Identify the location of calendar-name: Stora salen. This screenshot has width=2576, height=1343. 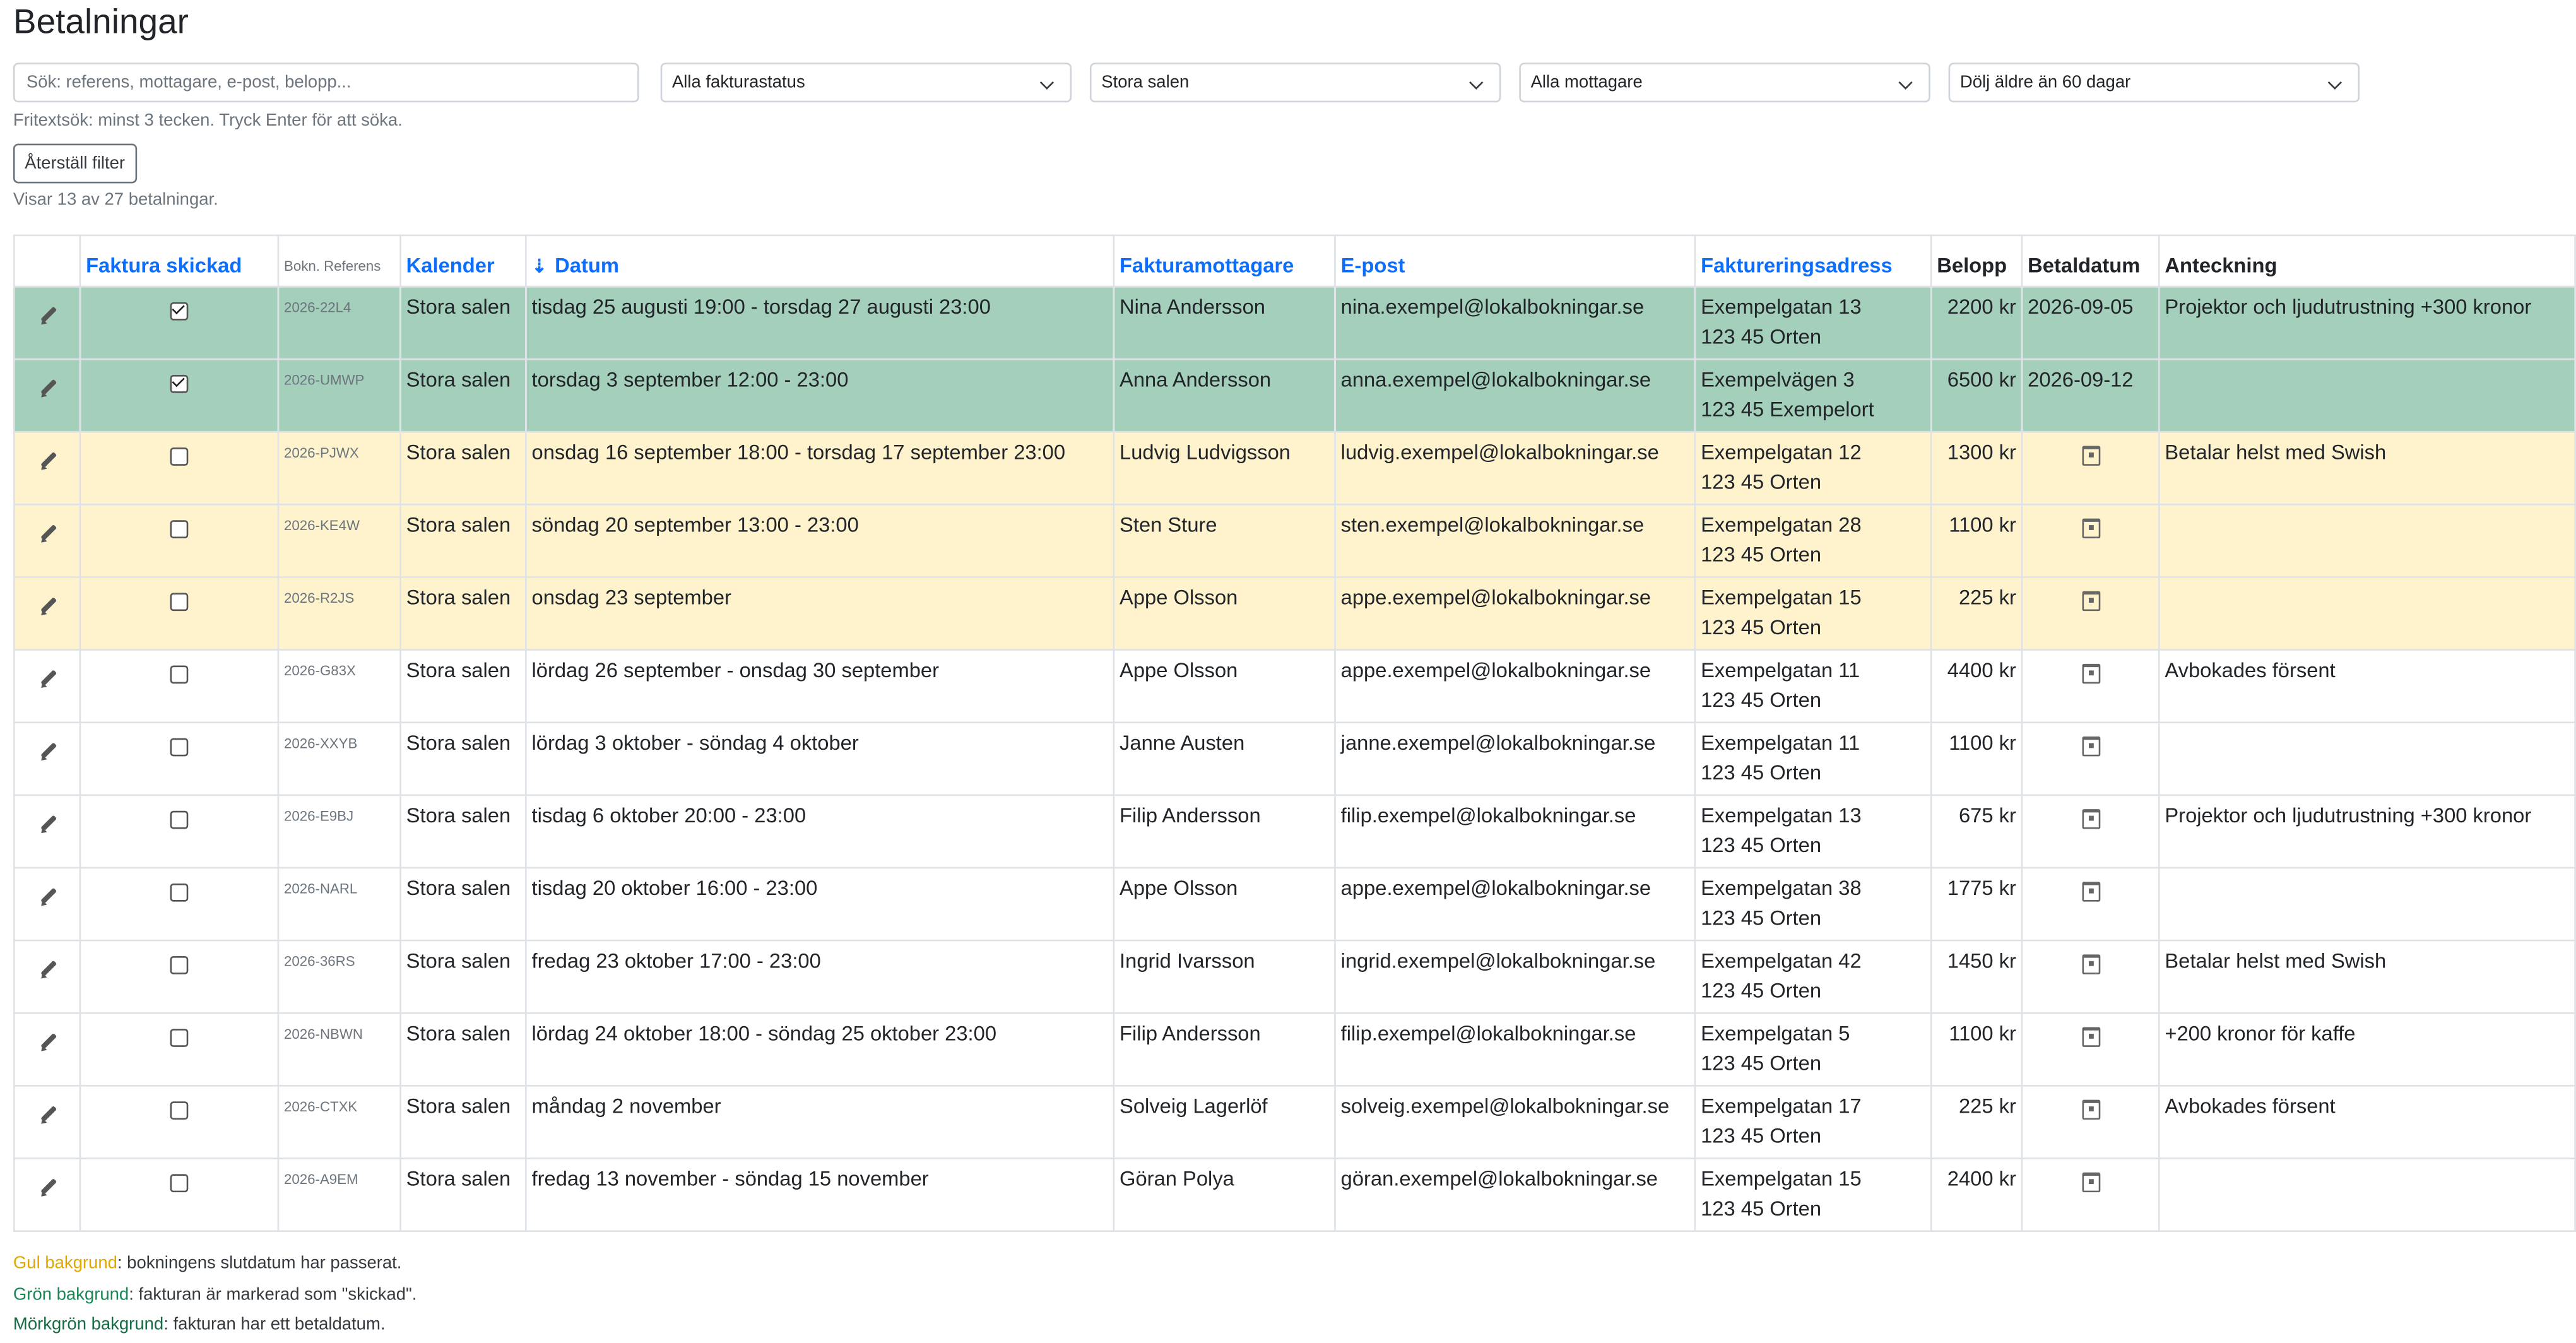
(463, 541).